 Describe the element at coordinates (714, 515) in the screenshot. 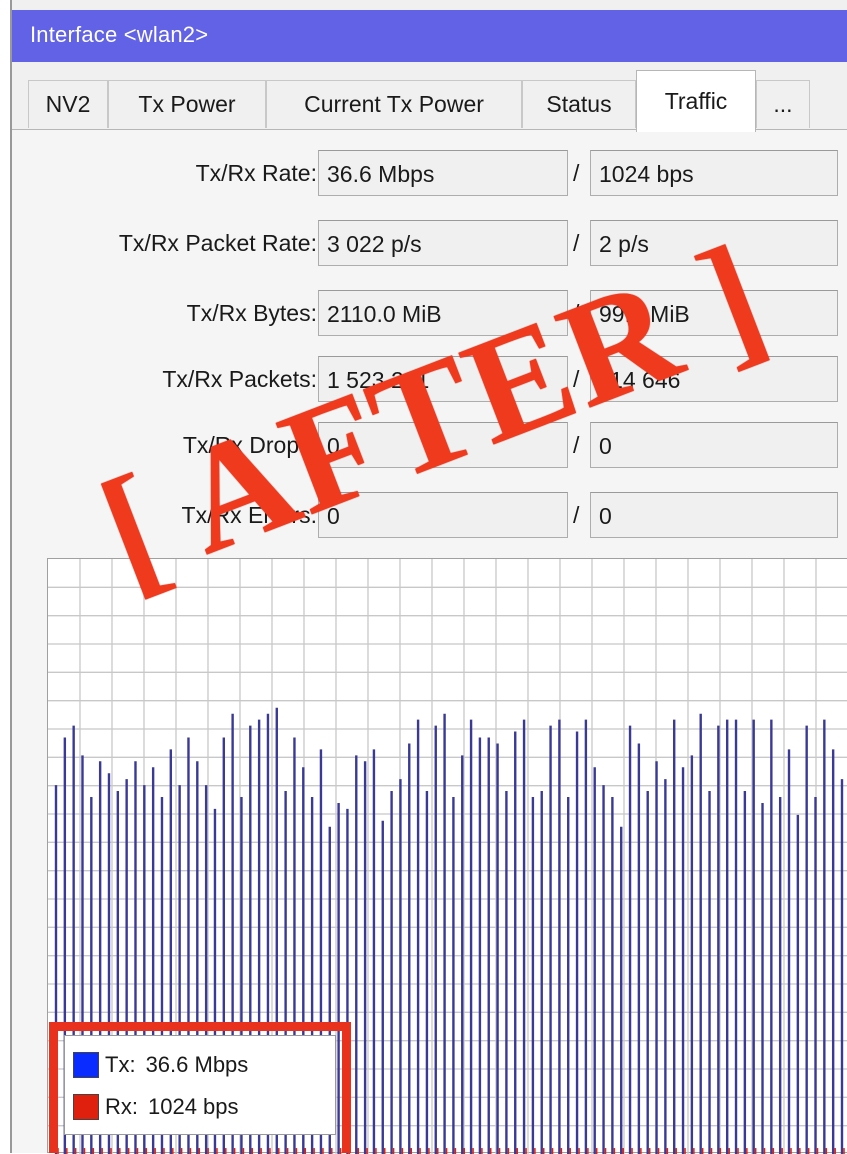

I see `rx-errors-field: 0` at that location.